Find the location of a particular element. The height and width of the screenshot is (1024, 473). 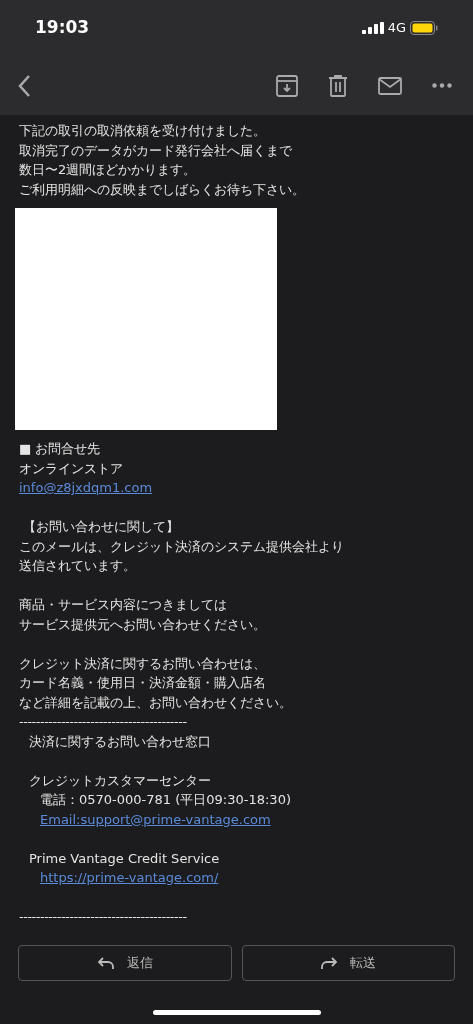

archive-icon is located at coordinates (287, 85).